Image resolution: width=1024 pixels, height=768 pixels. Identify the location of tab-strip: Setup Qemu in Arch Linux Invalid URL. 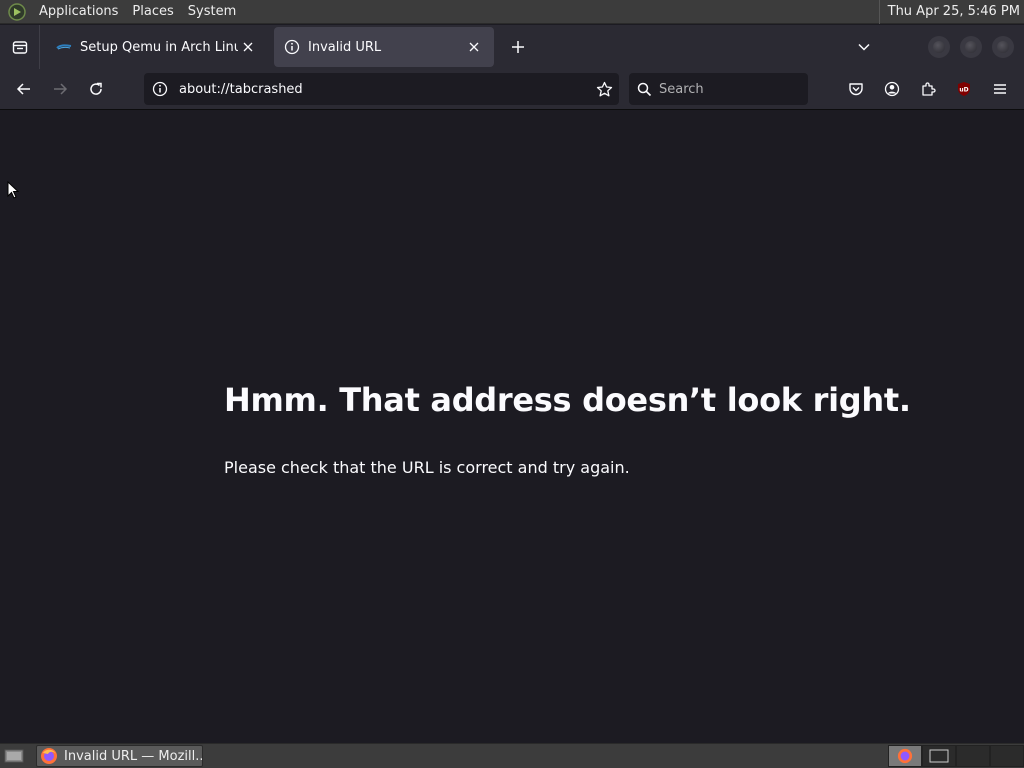
(512, 47).